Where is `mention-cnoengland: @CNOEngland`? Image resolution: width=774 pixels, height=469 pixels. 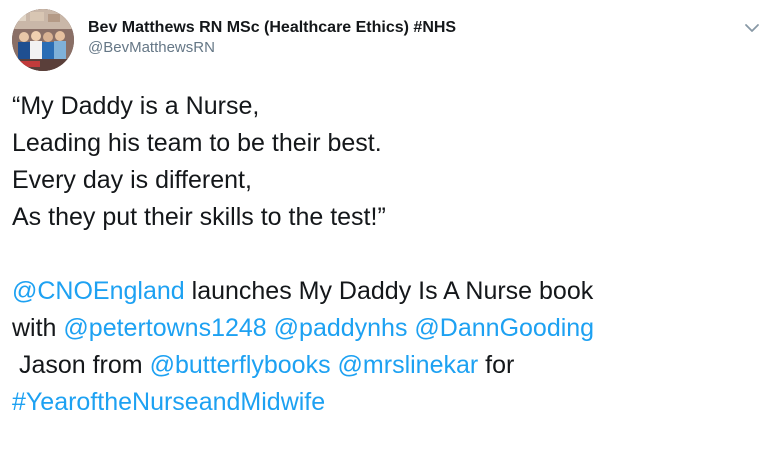 mention-cnoengland: @CNOEngland is located at coordinates (98, 291).